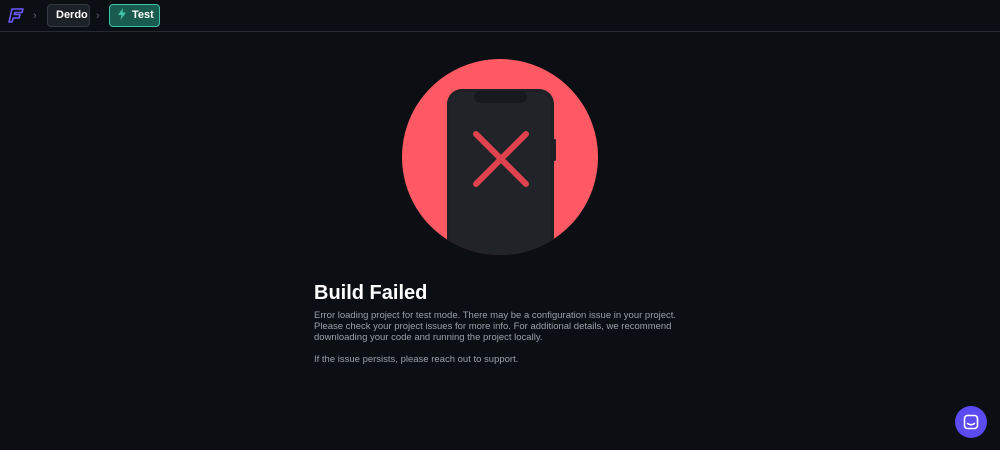  I want to click on breadcrumb-test-mode: Test, so click(134, 15).